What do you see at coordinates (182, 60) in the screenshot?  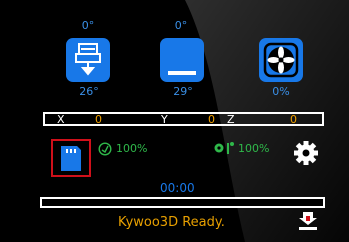 I see `heatbed-button` at bounding box center [182, 60].